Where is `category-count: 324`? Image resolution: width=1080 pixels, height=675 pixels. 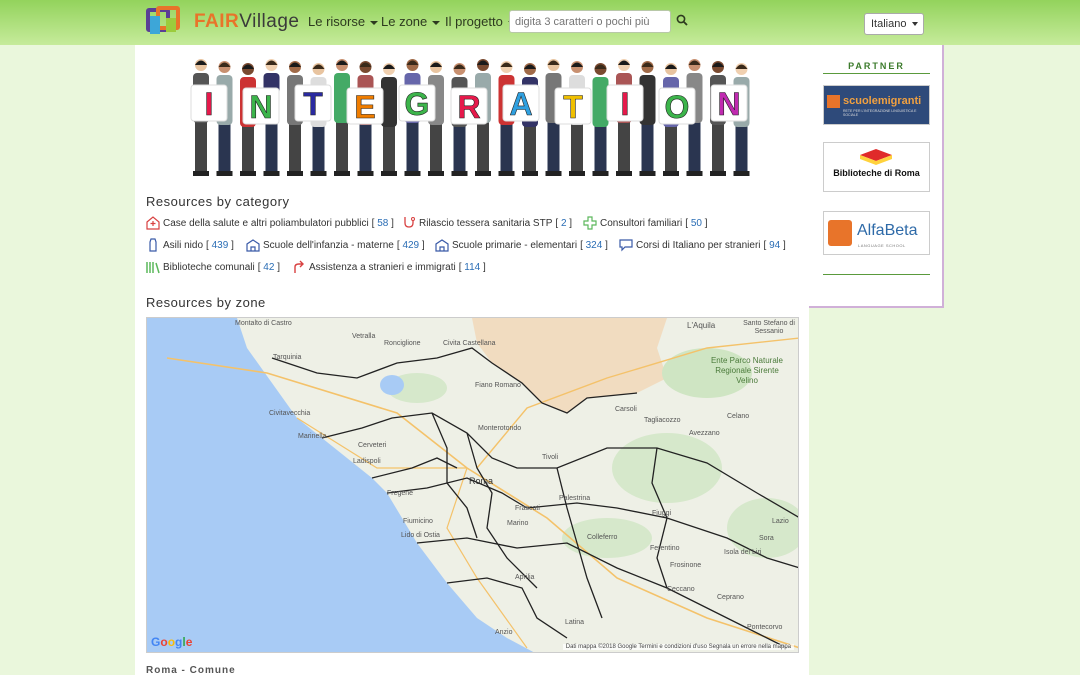
category-count: 324 is located at coordinates (594, 245).